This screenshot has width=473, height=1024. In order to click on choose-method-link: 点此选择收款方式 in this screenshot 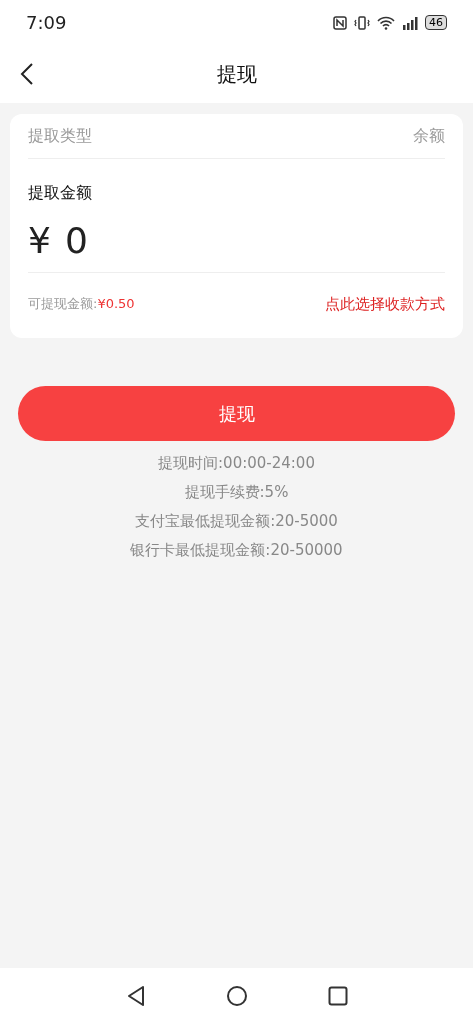, I will do `click(385, 304)`.